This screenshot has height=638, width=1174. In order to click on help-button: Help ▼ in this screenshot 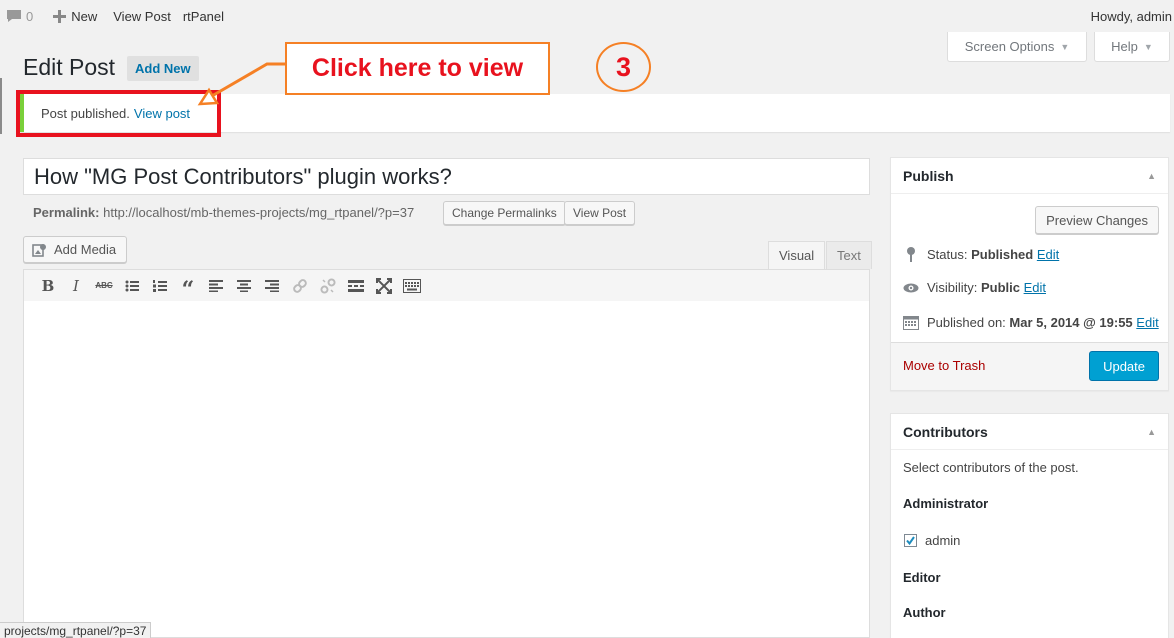, I will do `click(1132, 47)`.